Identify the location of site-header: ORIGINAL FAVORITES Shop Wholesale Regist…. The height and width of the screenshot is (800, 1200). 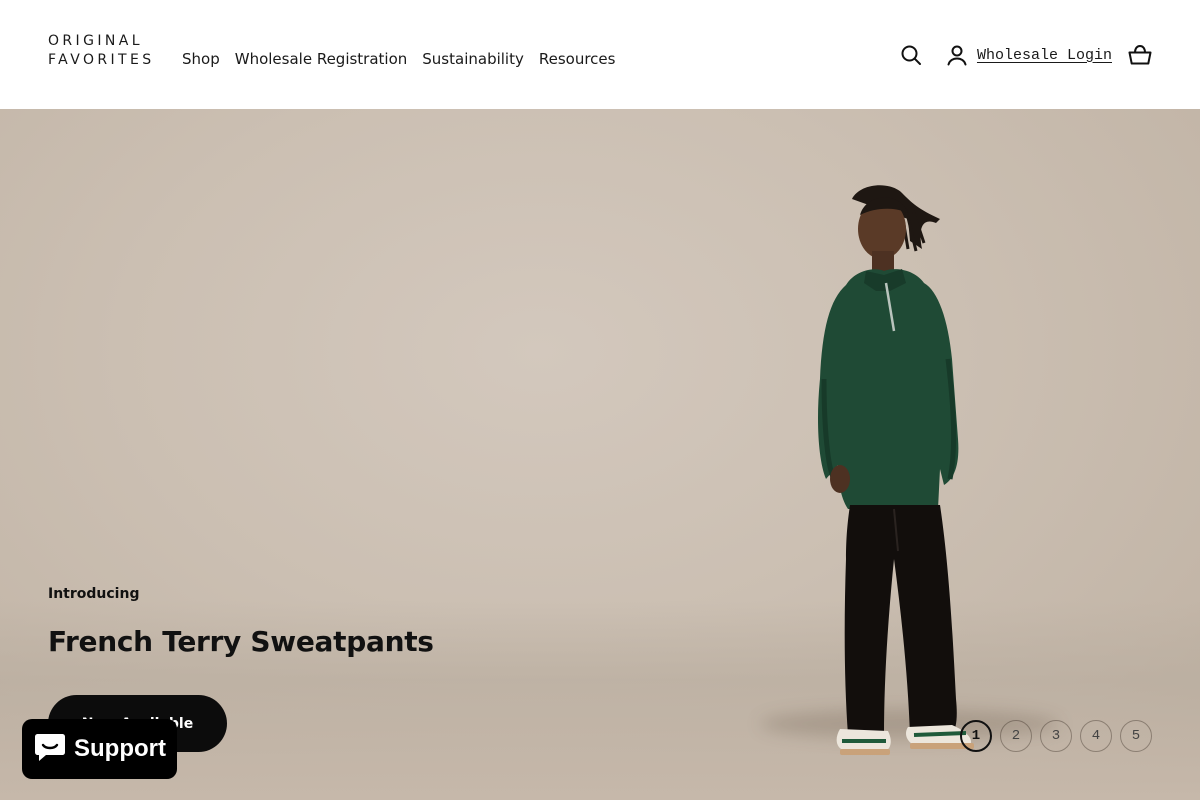
(600, 54).